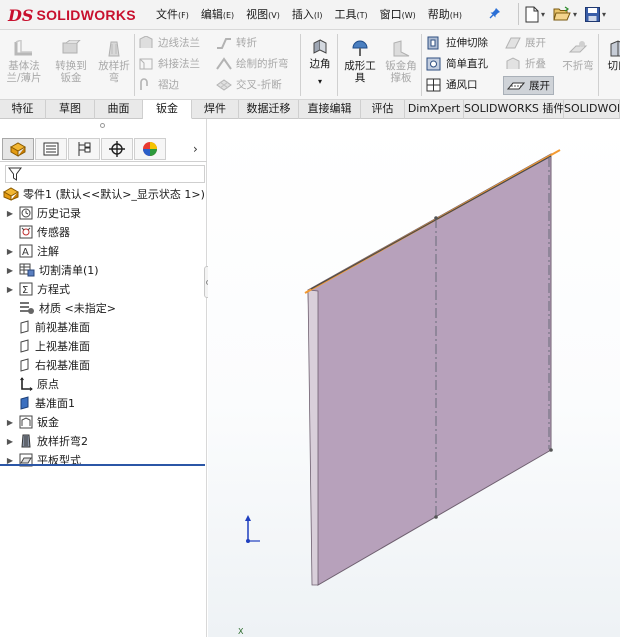 The image size is (620, 637). I want to click on menu-tools: 工具(T), so click(350, 14).